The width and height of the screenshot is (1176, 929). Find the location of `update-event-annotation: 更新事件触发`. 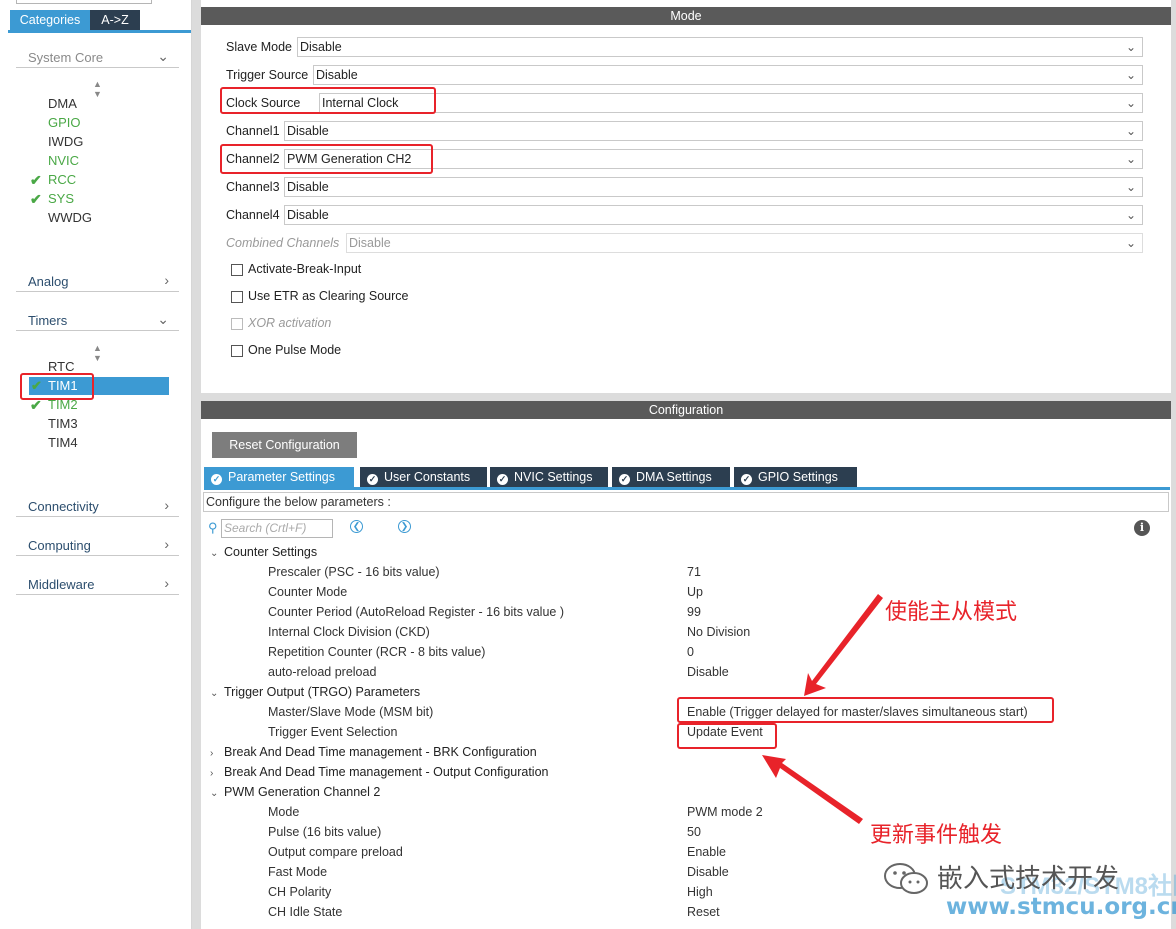

update-event-annotation: 更新事件触发 is located at coordinates (936, 835).